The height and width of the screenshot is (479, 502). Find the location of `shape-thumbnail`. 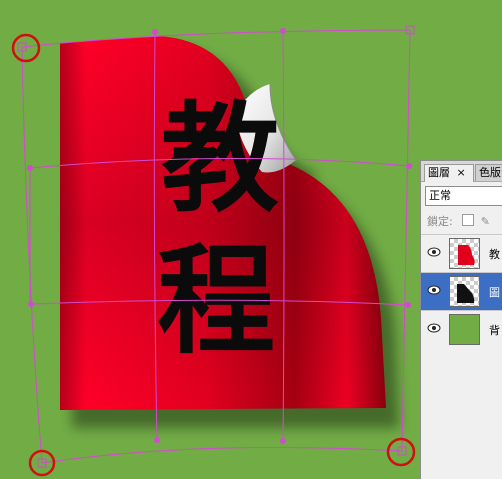

shape-thumbnail is located at coordinates (464, 291).